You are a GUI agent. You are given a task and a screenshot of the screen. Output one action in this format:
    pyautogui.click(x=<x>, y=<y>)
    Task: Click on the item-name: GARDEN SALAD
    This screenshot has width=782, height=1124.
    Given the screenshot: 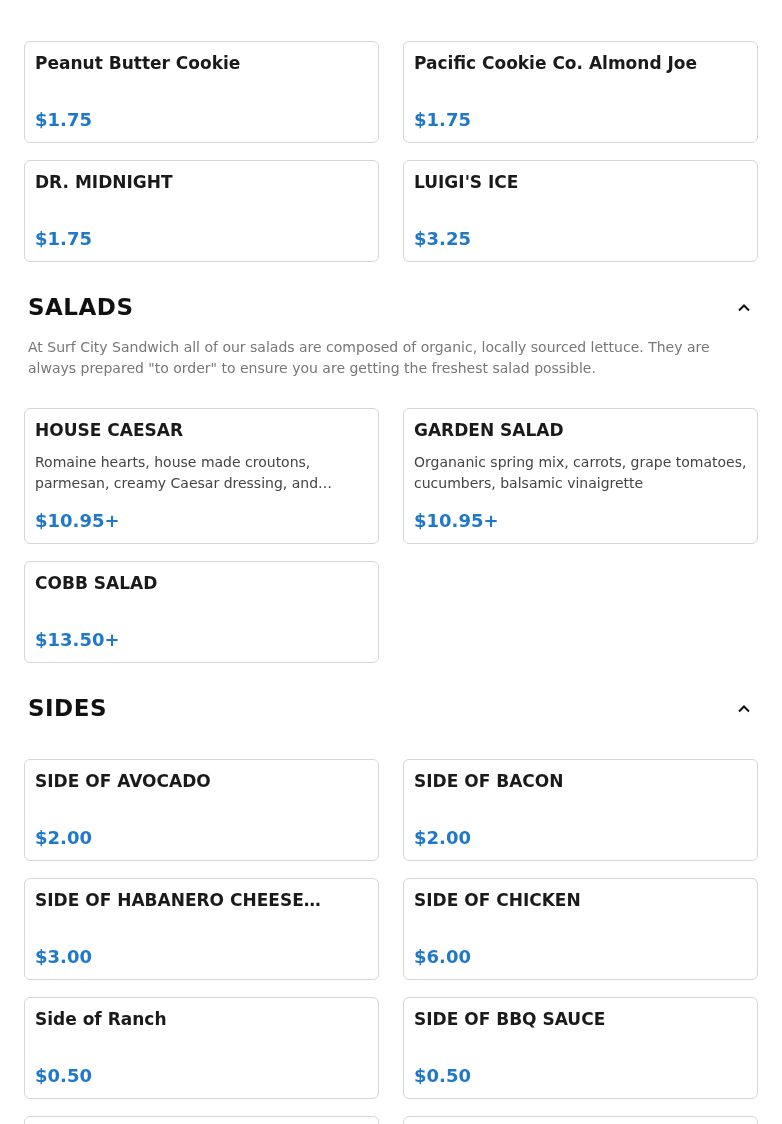 What is the action you would take?
    pyautogui.click(x=489, y=430)
    